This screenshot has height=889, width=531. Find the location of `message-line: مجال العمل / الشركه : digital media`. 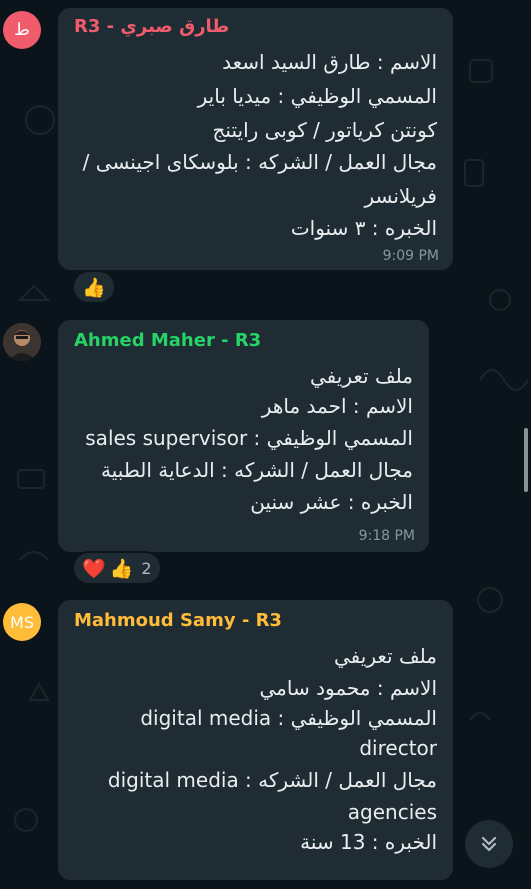

message-line: مجال العمل / الشركه : digital media is located at coordinates (272, 780).